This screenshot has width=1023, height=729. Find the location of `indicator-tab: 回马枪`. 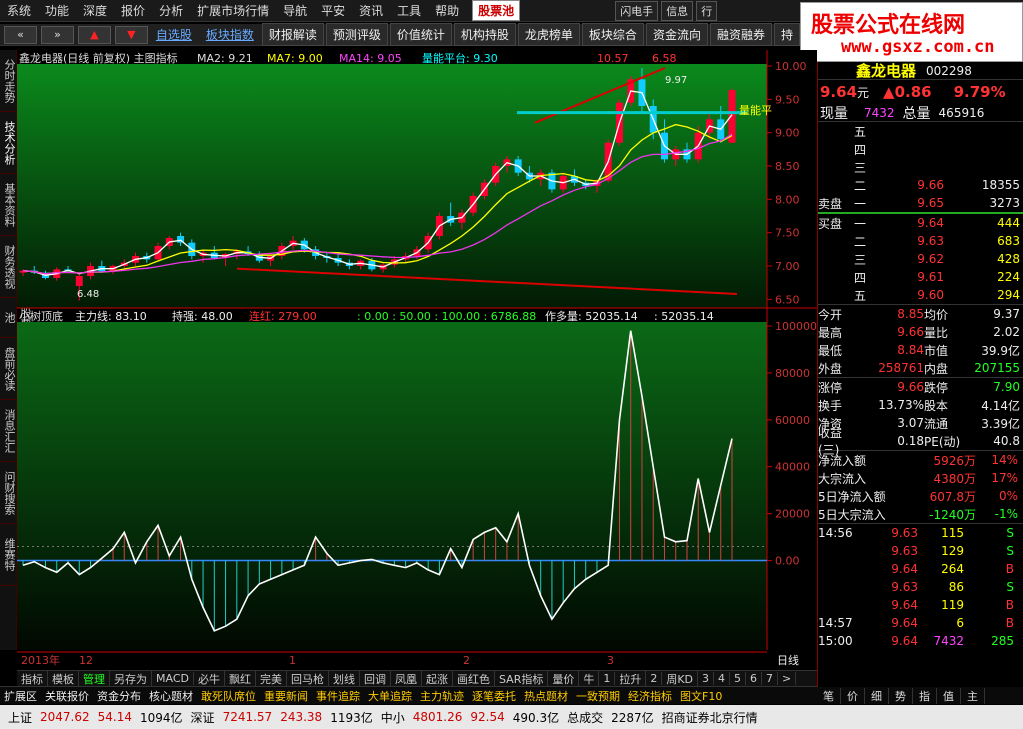

indicator-tab: 回马枪 is located at coordinates (308, 678).